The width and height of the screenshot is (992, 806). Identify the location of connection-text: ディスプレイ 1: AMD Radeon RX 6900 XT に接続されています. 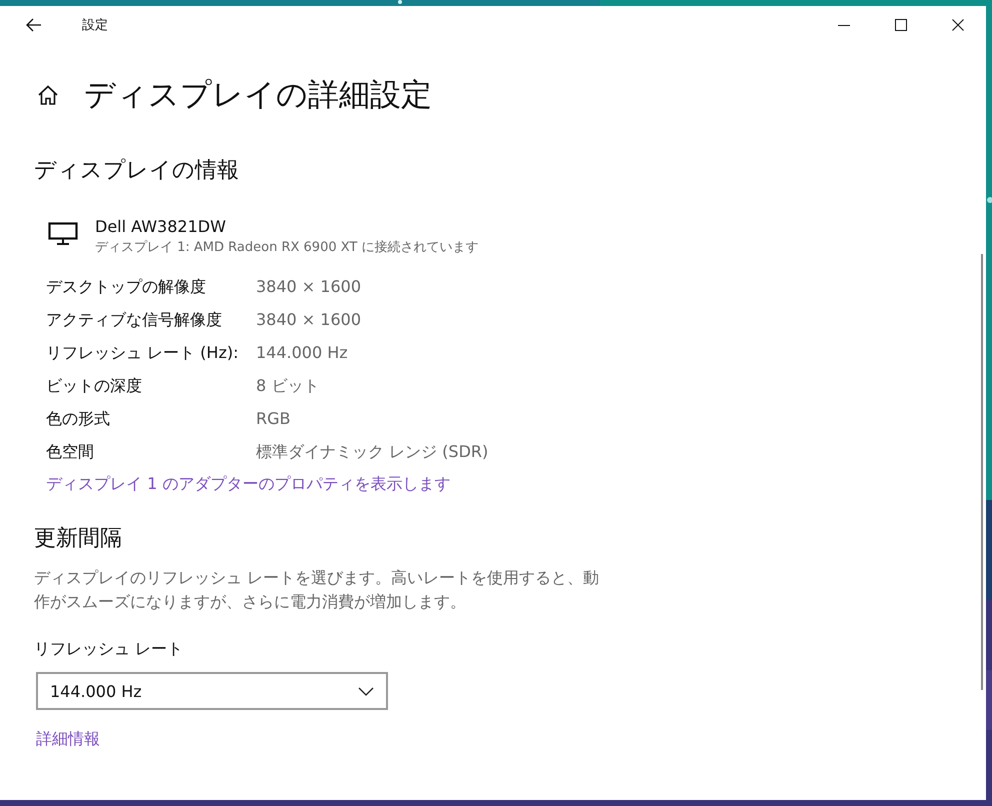
(286, 248).